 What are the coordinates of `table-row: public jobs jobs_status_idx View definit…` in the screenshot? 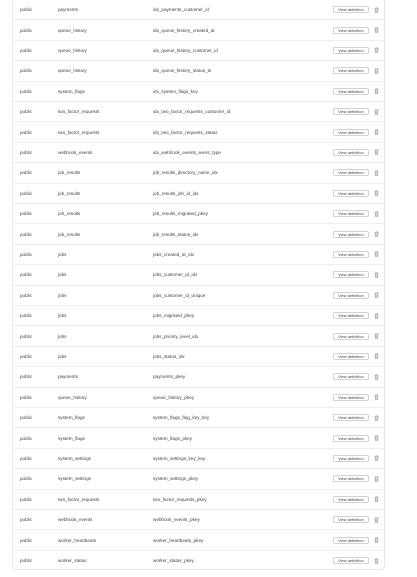 It's located at (198, 357).